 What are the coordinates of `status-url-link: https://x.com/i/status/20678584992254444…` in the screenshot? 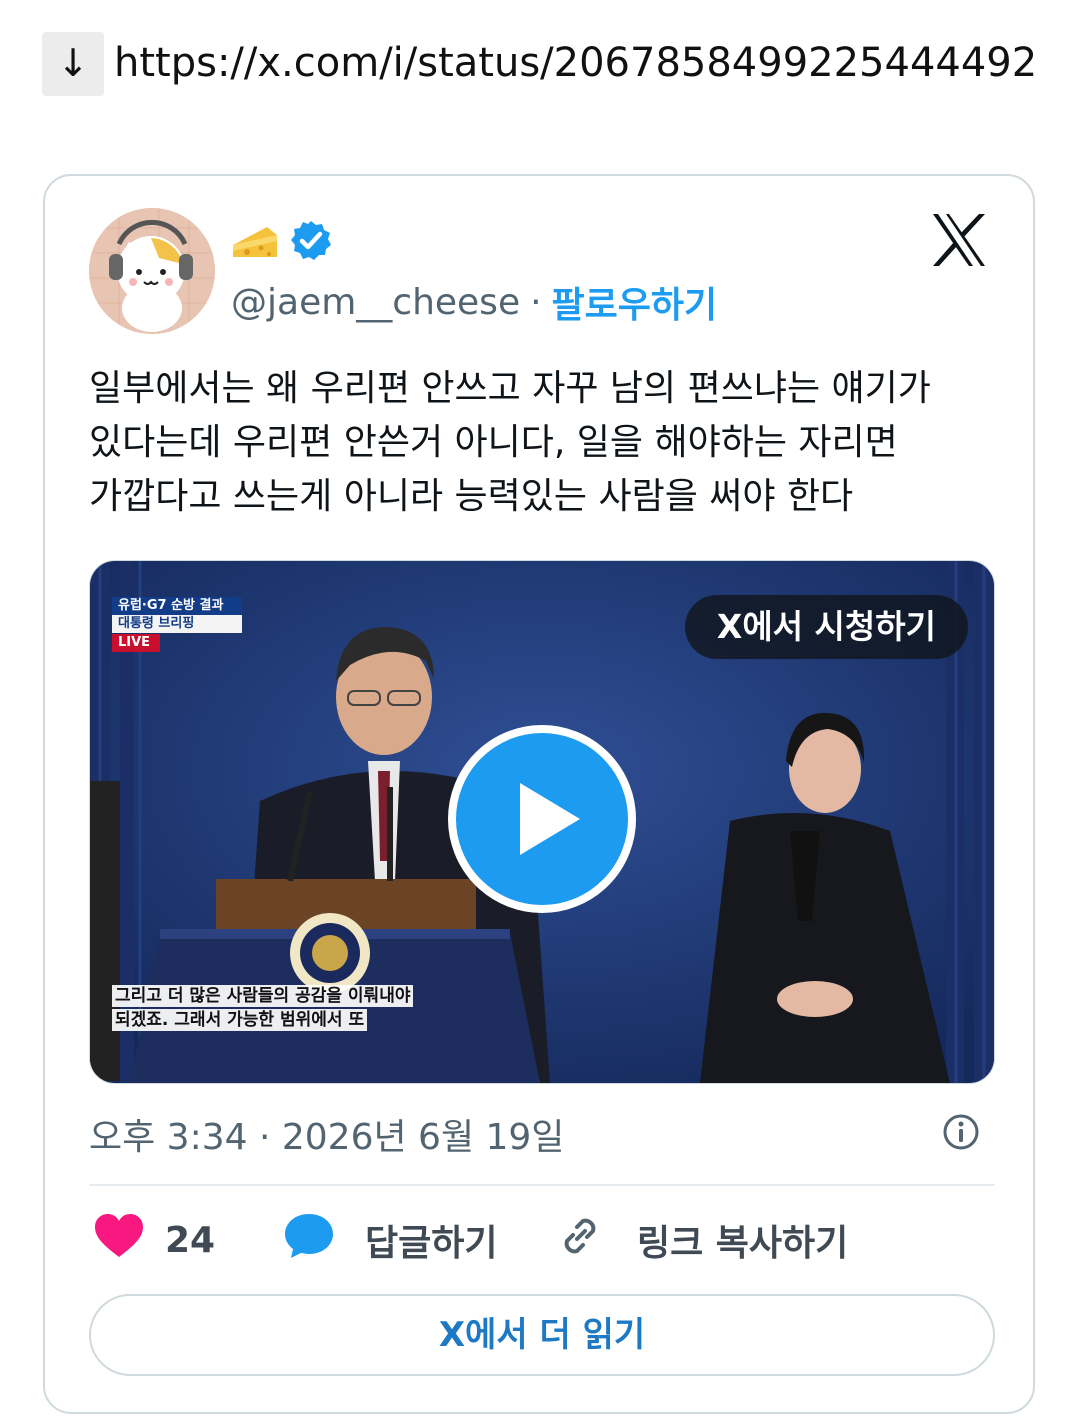 It's located at (575, 63).